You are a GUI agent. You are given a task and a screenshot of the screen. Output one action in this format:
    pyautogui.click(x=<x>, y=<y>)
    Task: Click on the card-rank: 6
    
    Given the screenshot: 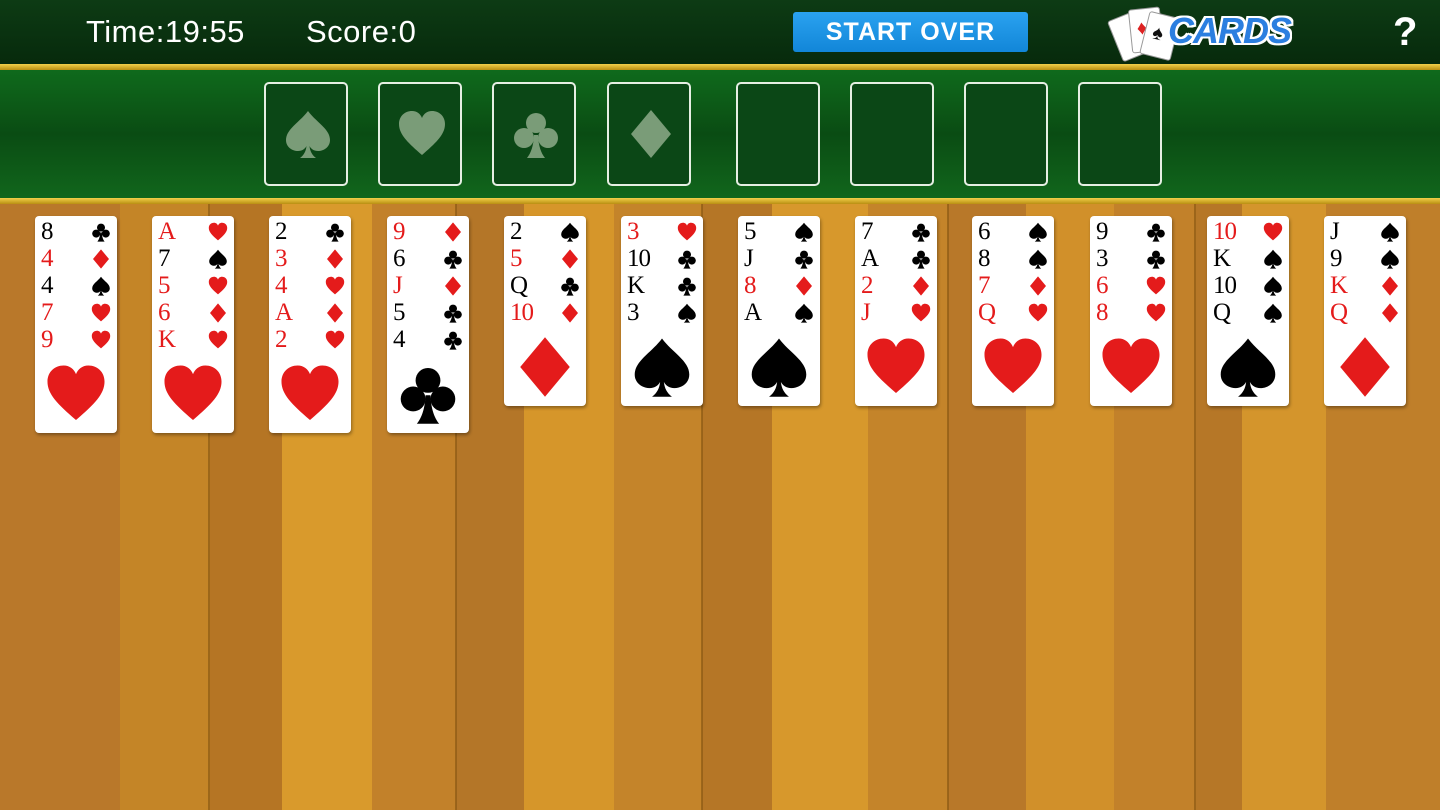 What is the action you would take?
    pyautogui.click(x=984, y=231)
    